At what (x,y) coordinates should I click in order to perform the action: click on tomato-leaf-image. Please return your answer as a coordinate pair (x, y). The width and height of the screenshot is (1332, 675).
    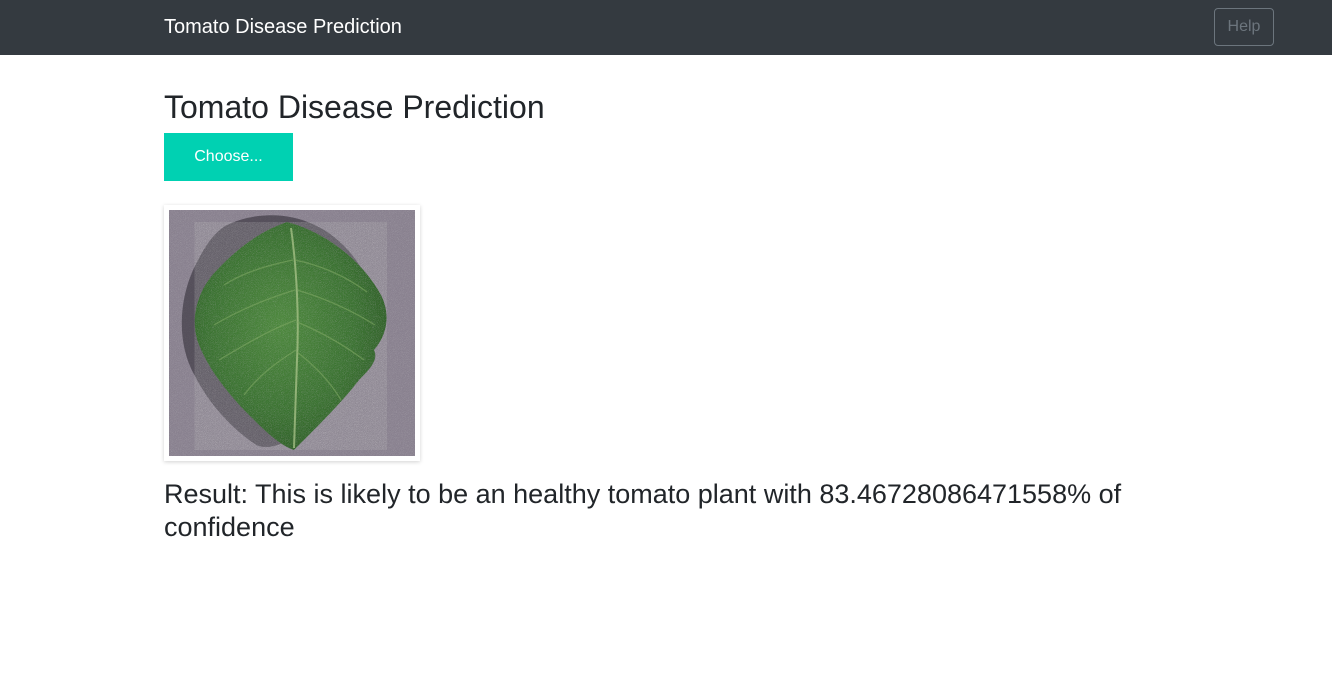
    Looking at the image, I should click on (292, 333).